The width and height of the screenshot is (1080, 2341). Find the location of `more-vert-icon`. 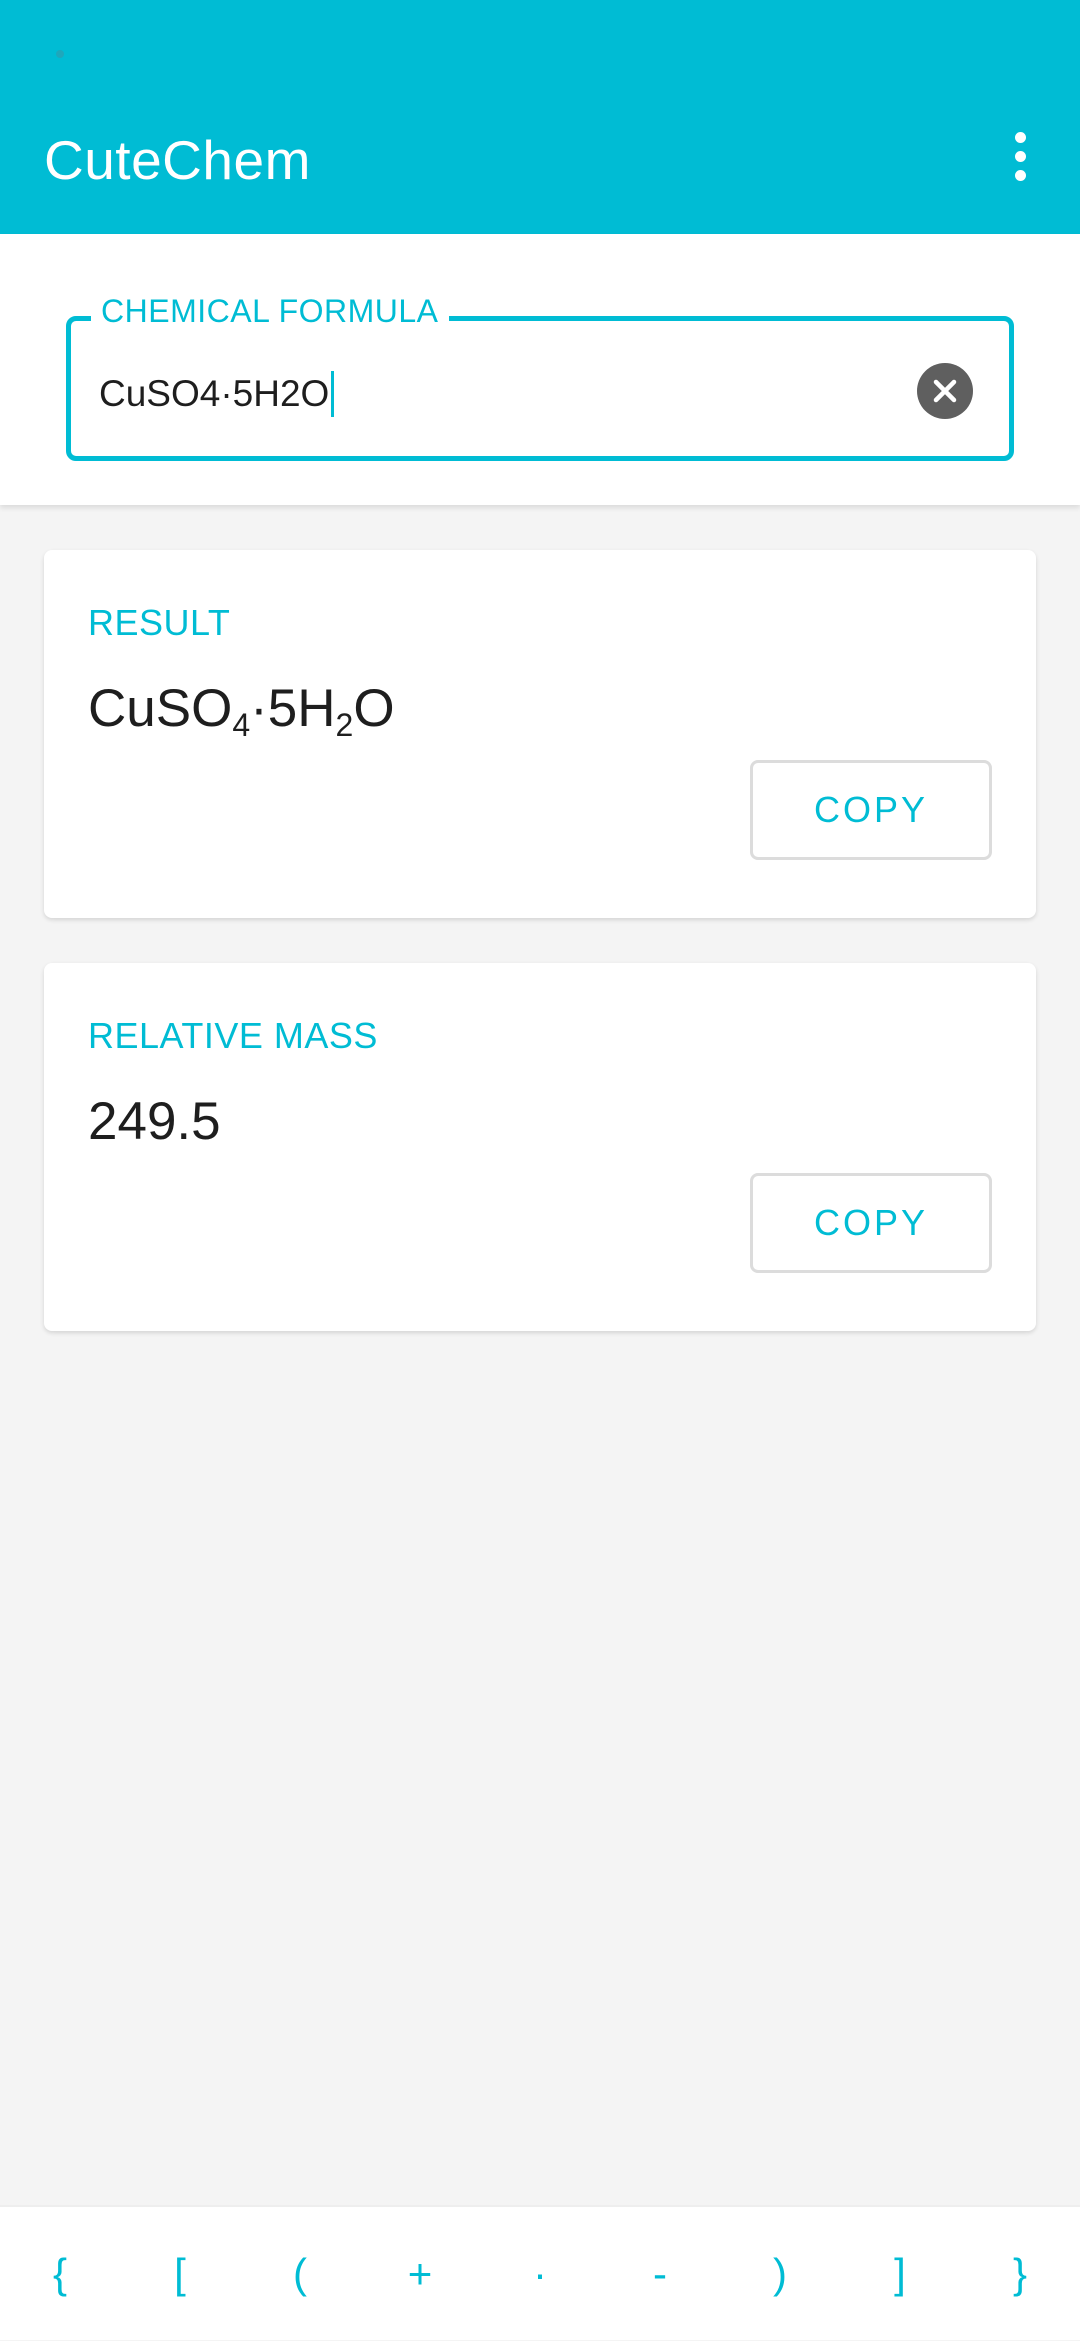

more-vert-icon is located at coordinates (1020, 156).